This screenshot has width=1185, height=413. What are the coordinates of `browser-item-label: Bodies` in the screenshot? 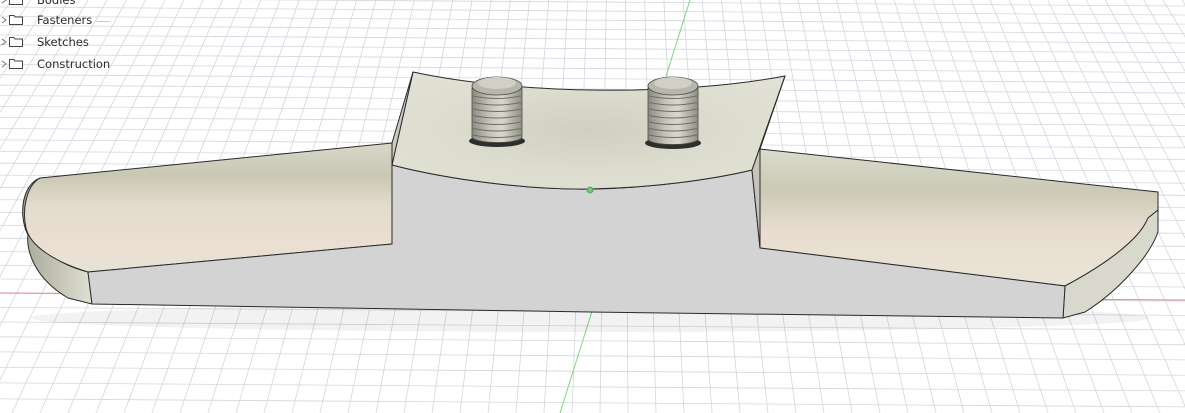 It's located at (56, 3).